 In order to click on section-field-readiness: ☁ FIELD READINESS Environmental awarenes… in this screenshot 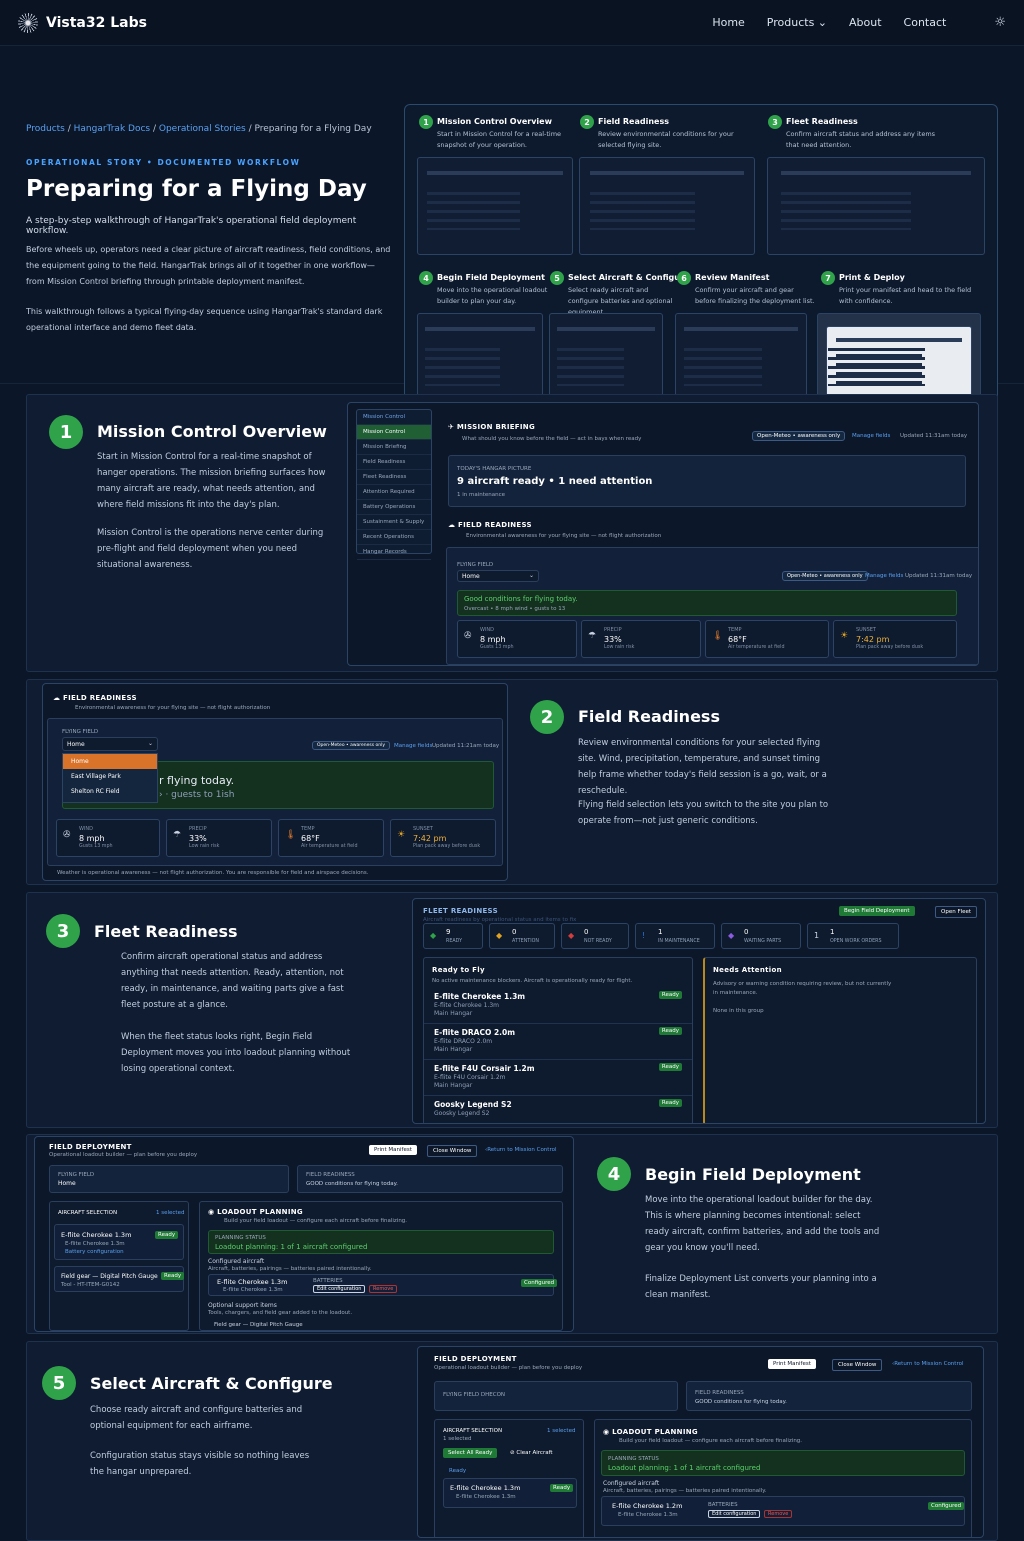, I will do `click(512, 782)`.